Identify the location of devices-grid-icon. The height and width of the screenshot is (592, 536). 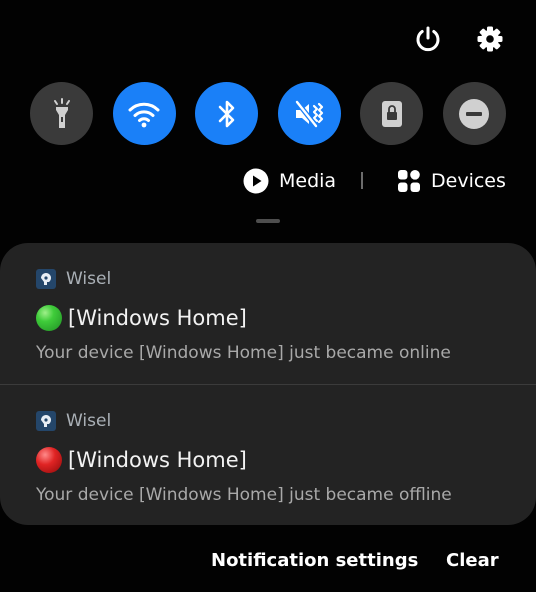
(409, 181).